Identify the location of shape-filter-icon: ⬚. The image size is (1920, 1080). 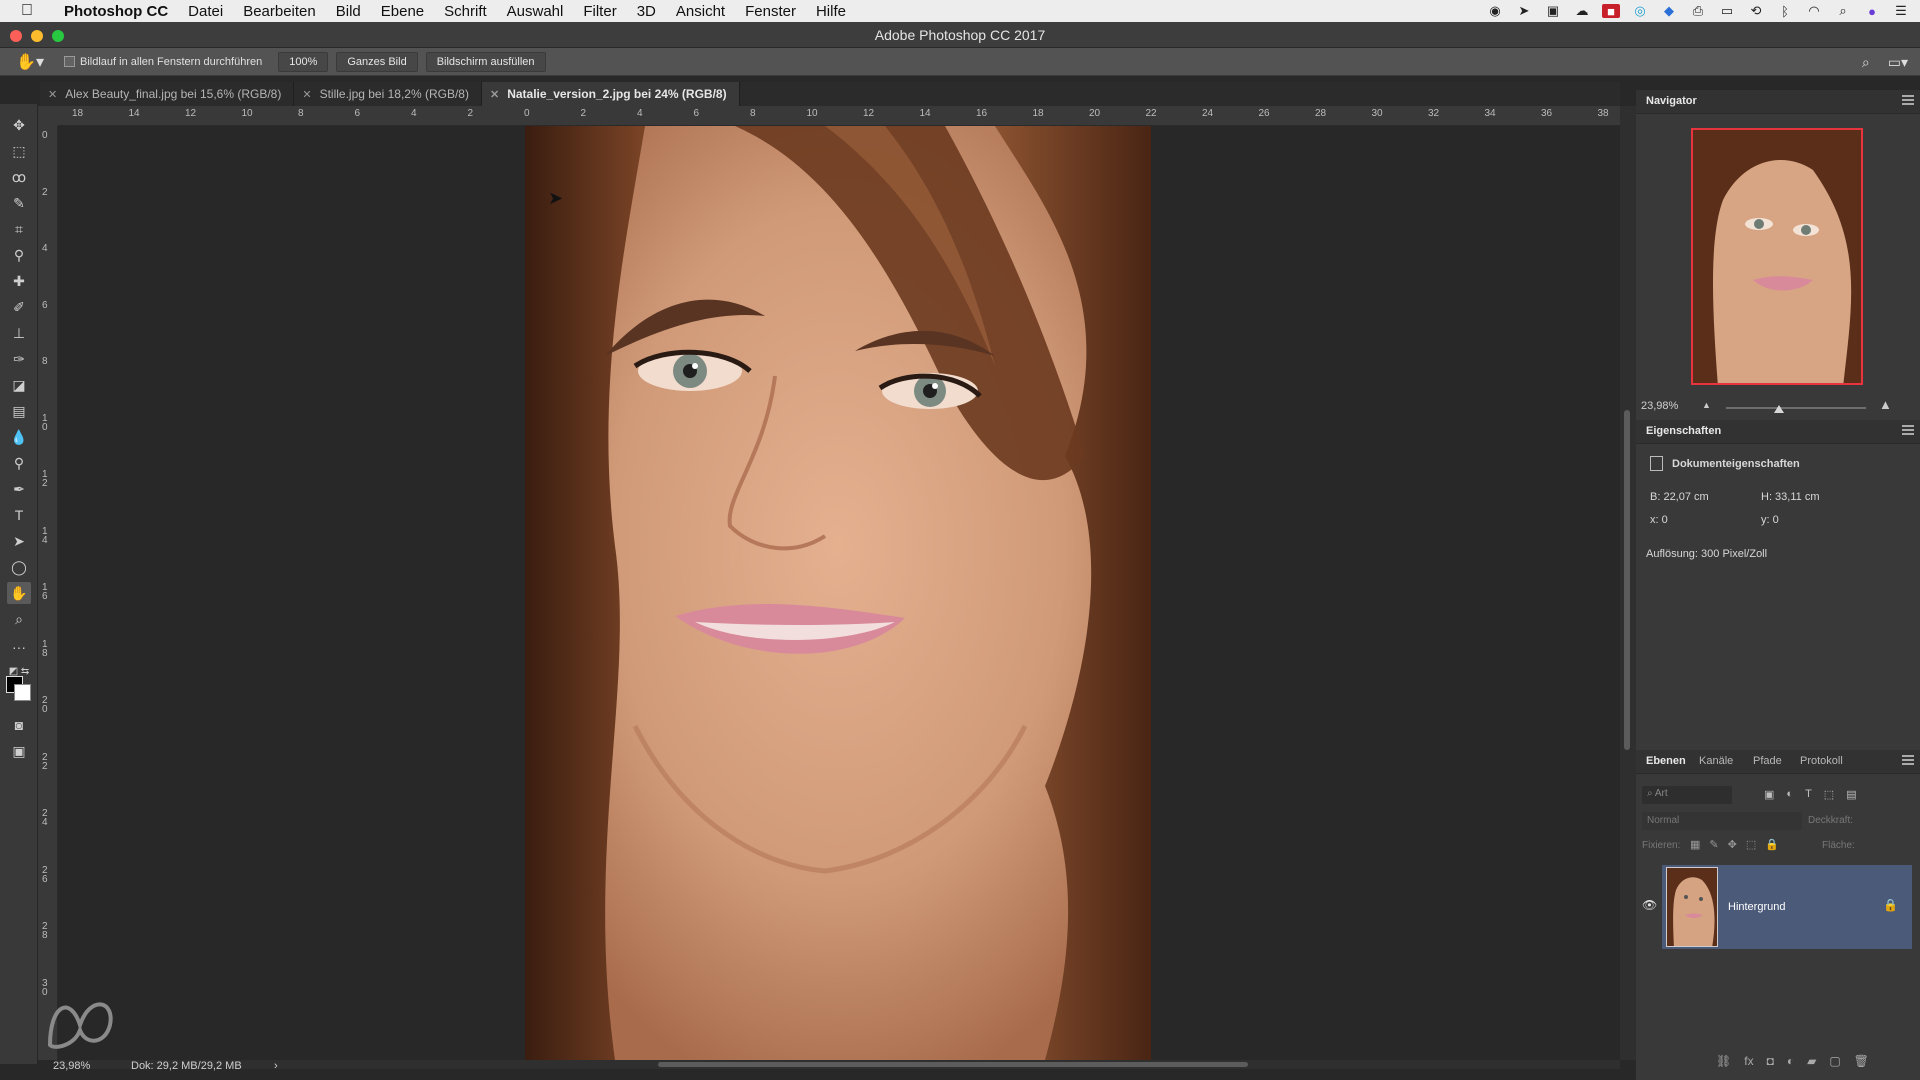
(1829, 794).